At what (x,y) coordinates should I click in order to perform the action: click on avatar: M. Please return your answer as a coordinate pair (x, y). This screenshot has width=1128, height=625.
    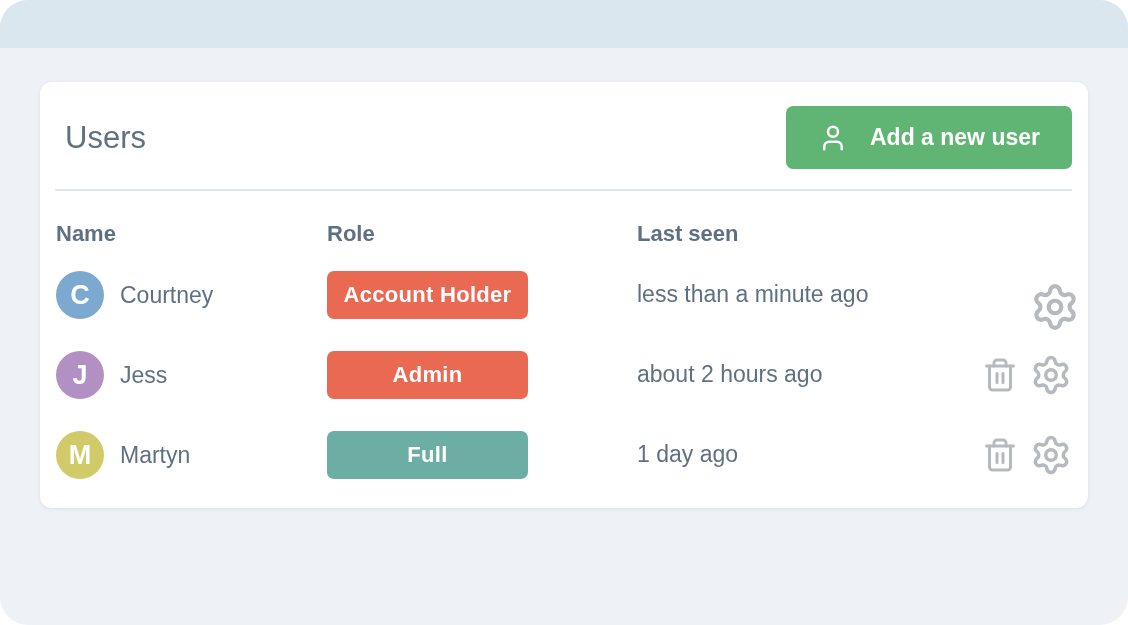
    Looking at the image, I should click on (80, 455).